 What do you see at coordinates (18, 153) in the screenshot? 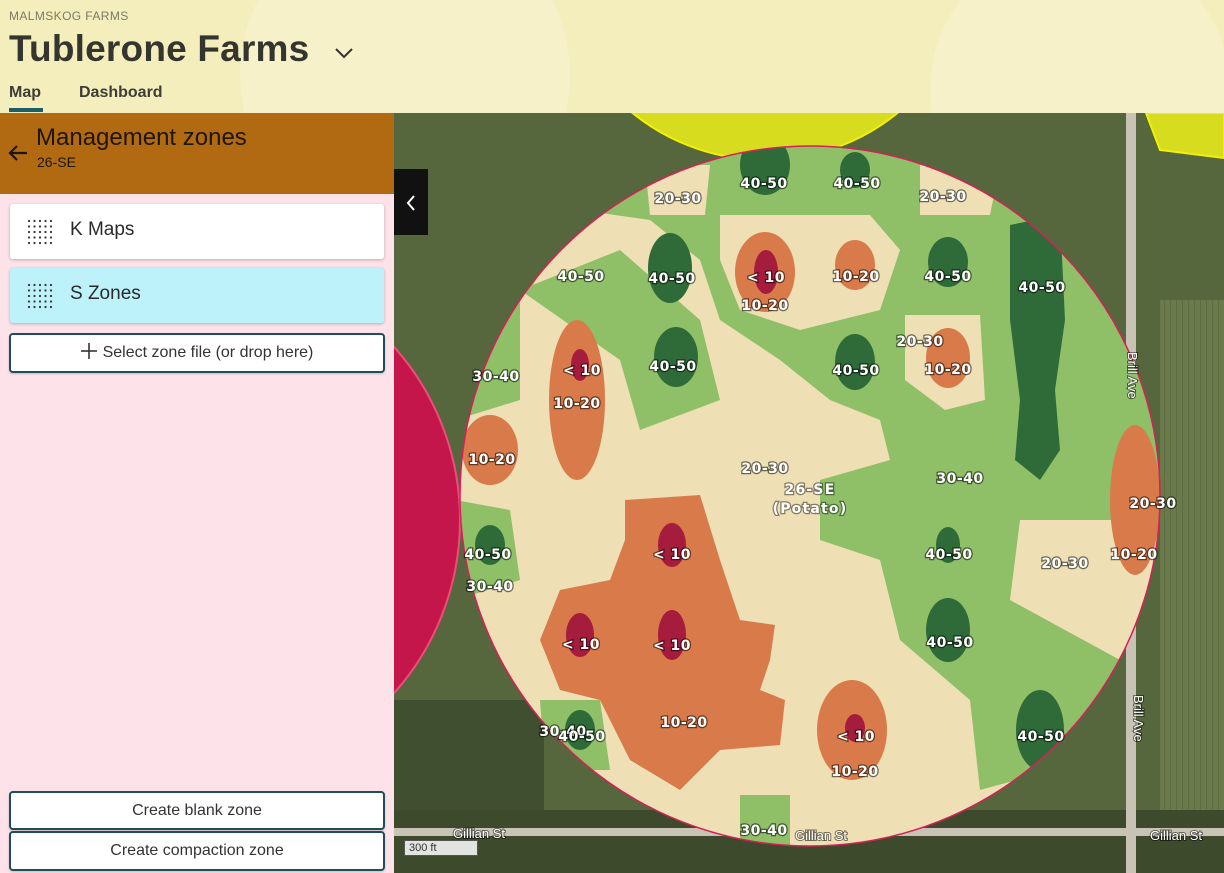
I see `back-arrow-icon` at bounding box center [18, 153].